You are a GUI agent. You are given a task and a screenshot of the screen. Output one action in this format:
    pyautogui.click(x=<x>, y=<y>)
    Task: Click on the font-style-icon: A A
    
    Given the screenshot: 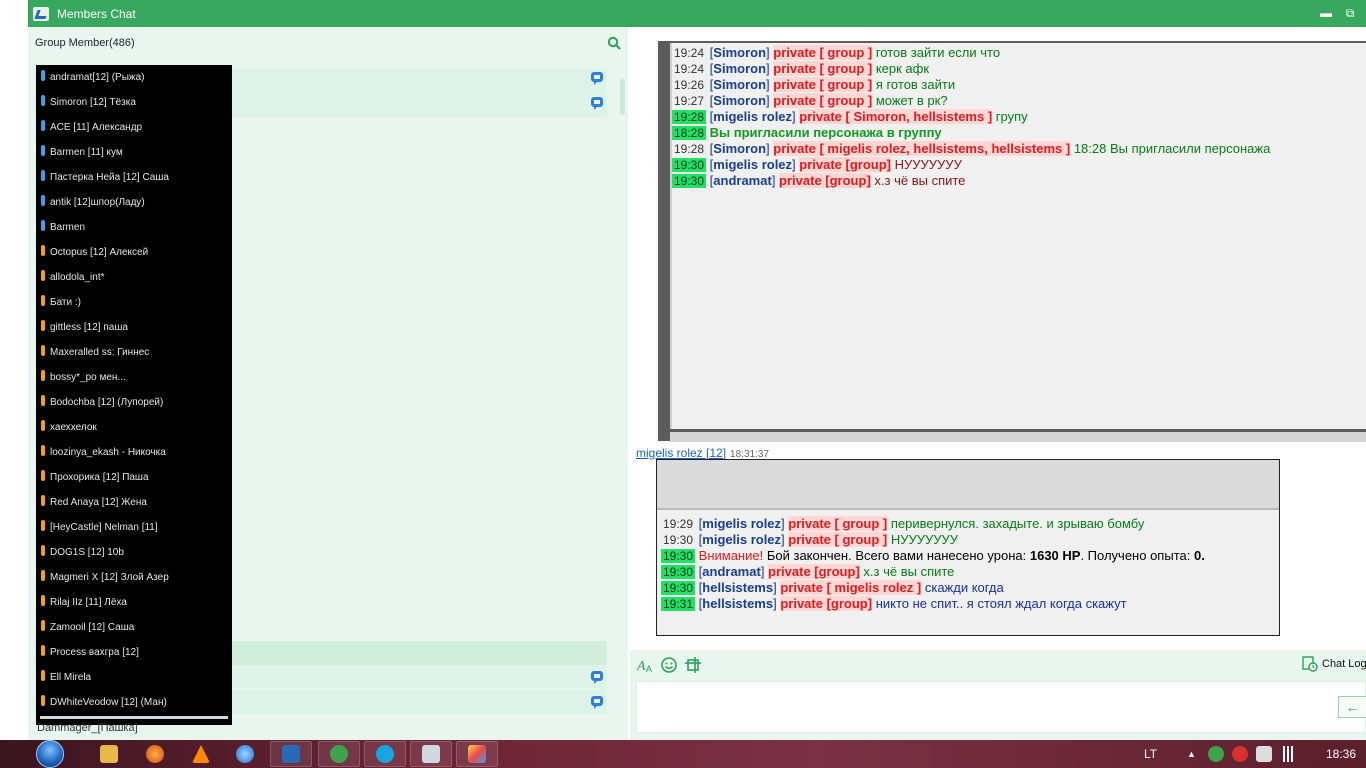 What is the action you would take?
    pyautogui.click(x=645, y=665)
    